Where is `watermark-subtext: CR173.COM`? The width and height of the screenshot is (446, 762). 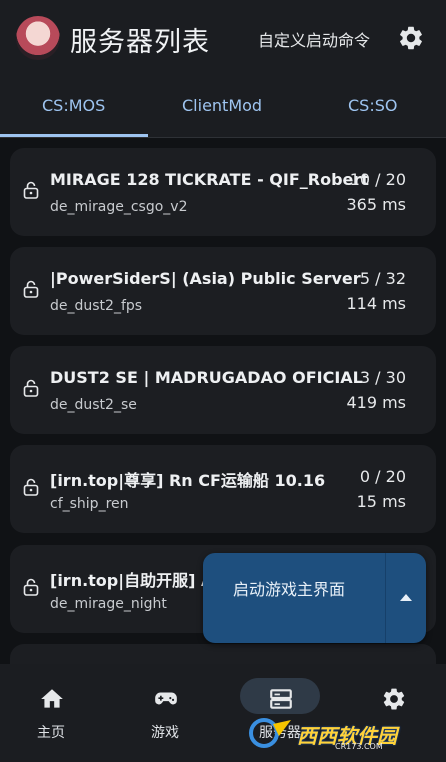 watermark-subtext: CR173.COM is located at coordinates (359, 746).